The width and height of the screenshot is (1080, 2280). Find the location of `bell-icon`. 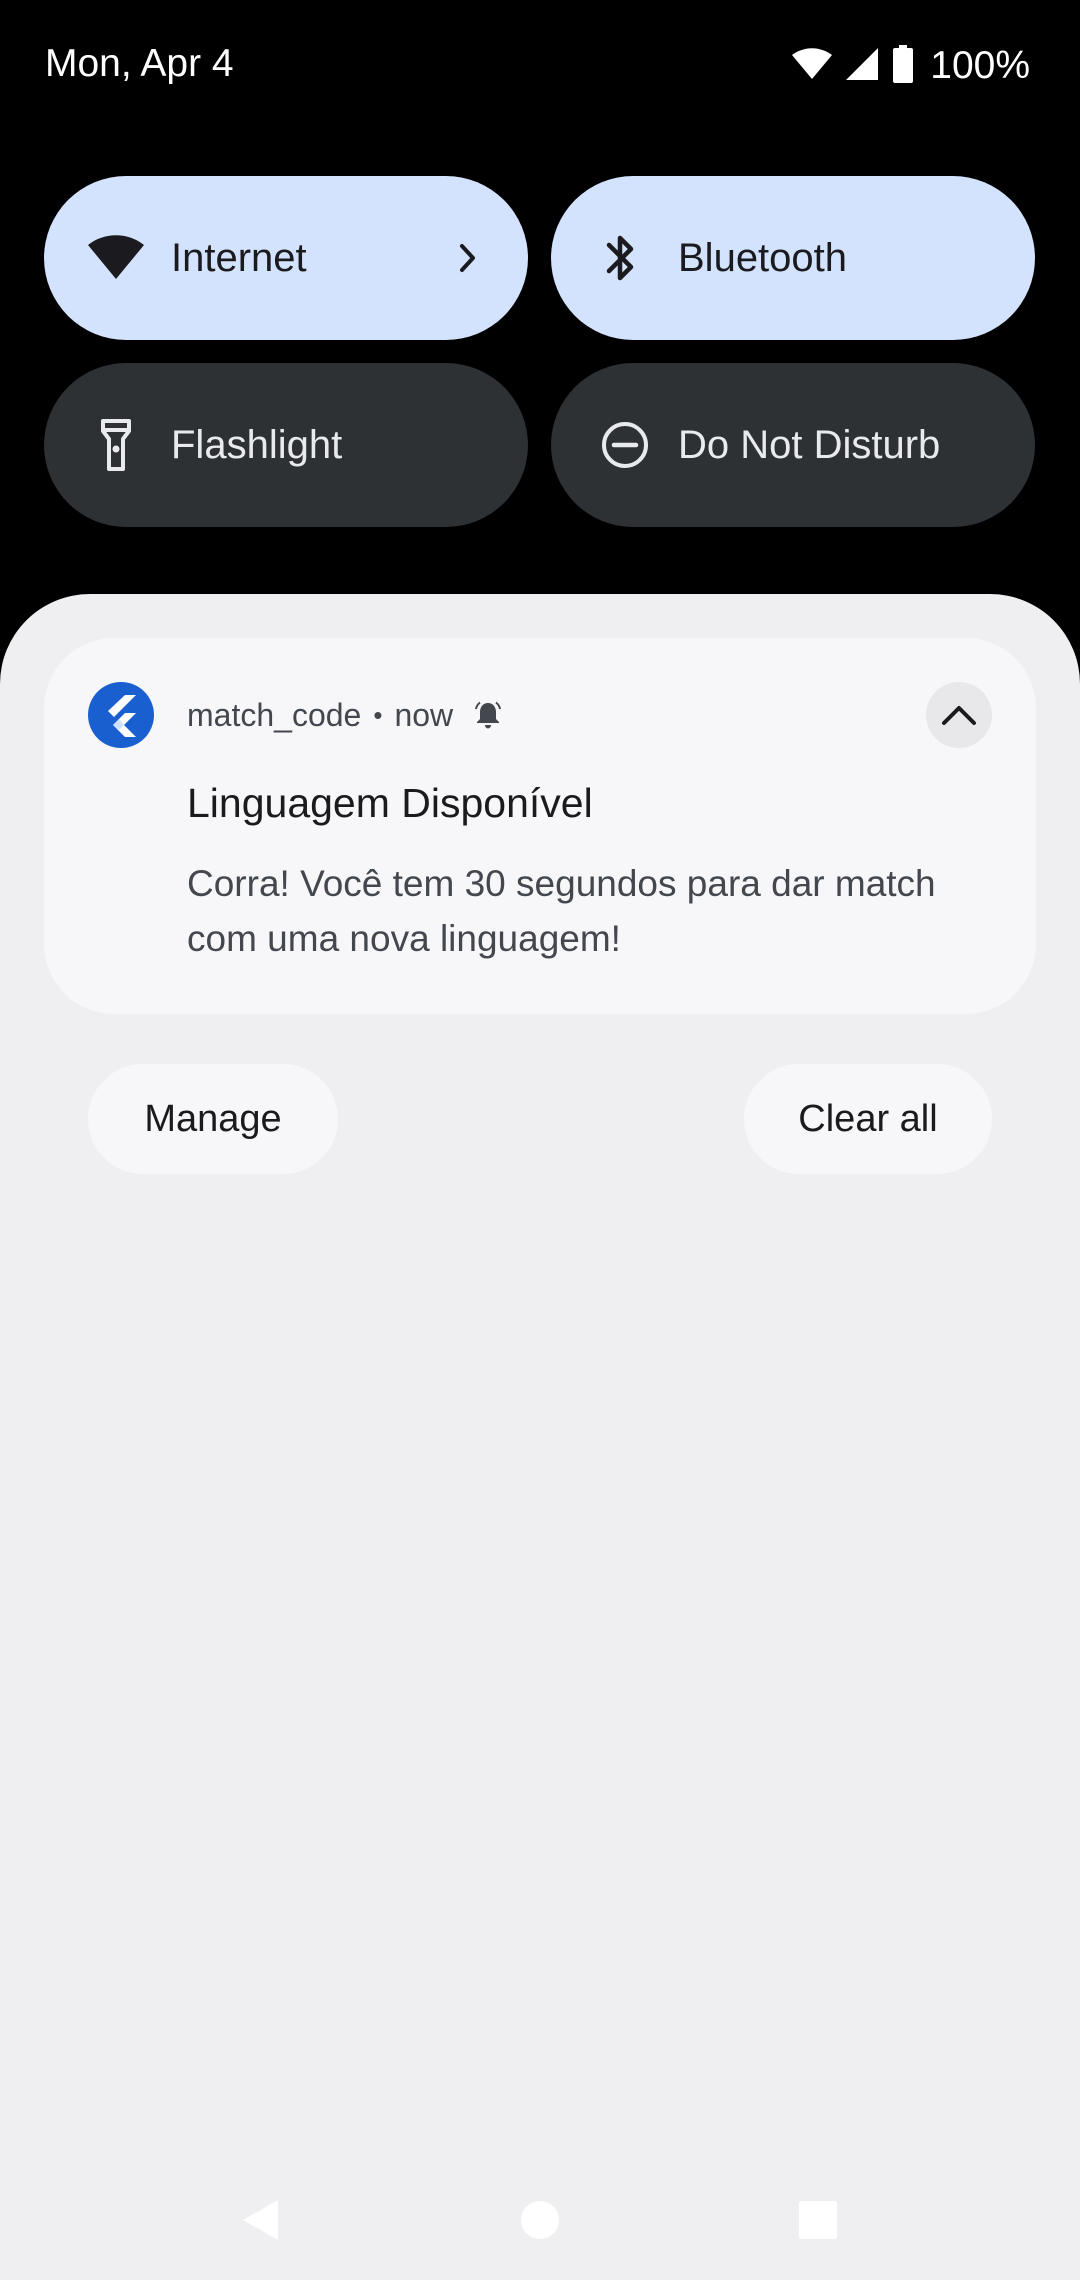

bell-icon is located at coordinates (488, 715).